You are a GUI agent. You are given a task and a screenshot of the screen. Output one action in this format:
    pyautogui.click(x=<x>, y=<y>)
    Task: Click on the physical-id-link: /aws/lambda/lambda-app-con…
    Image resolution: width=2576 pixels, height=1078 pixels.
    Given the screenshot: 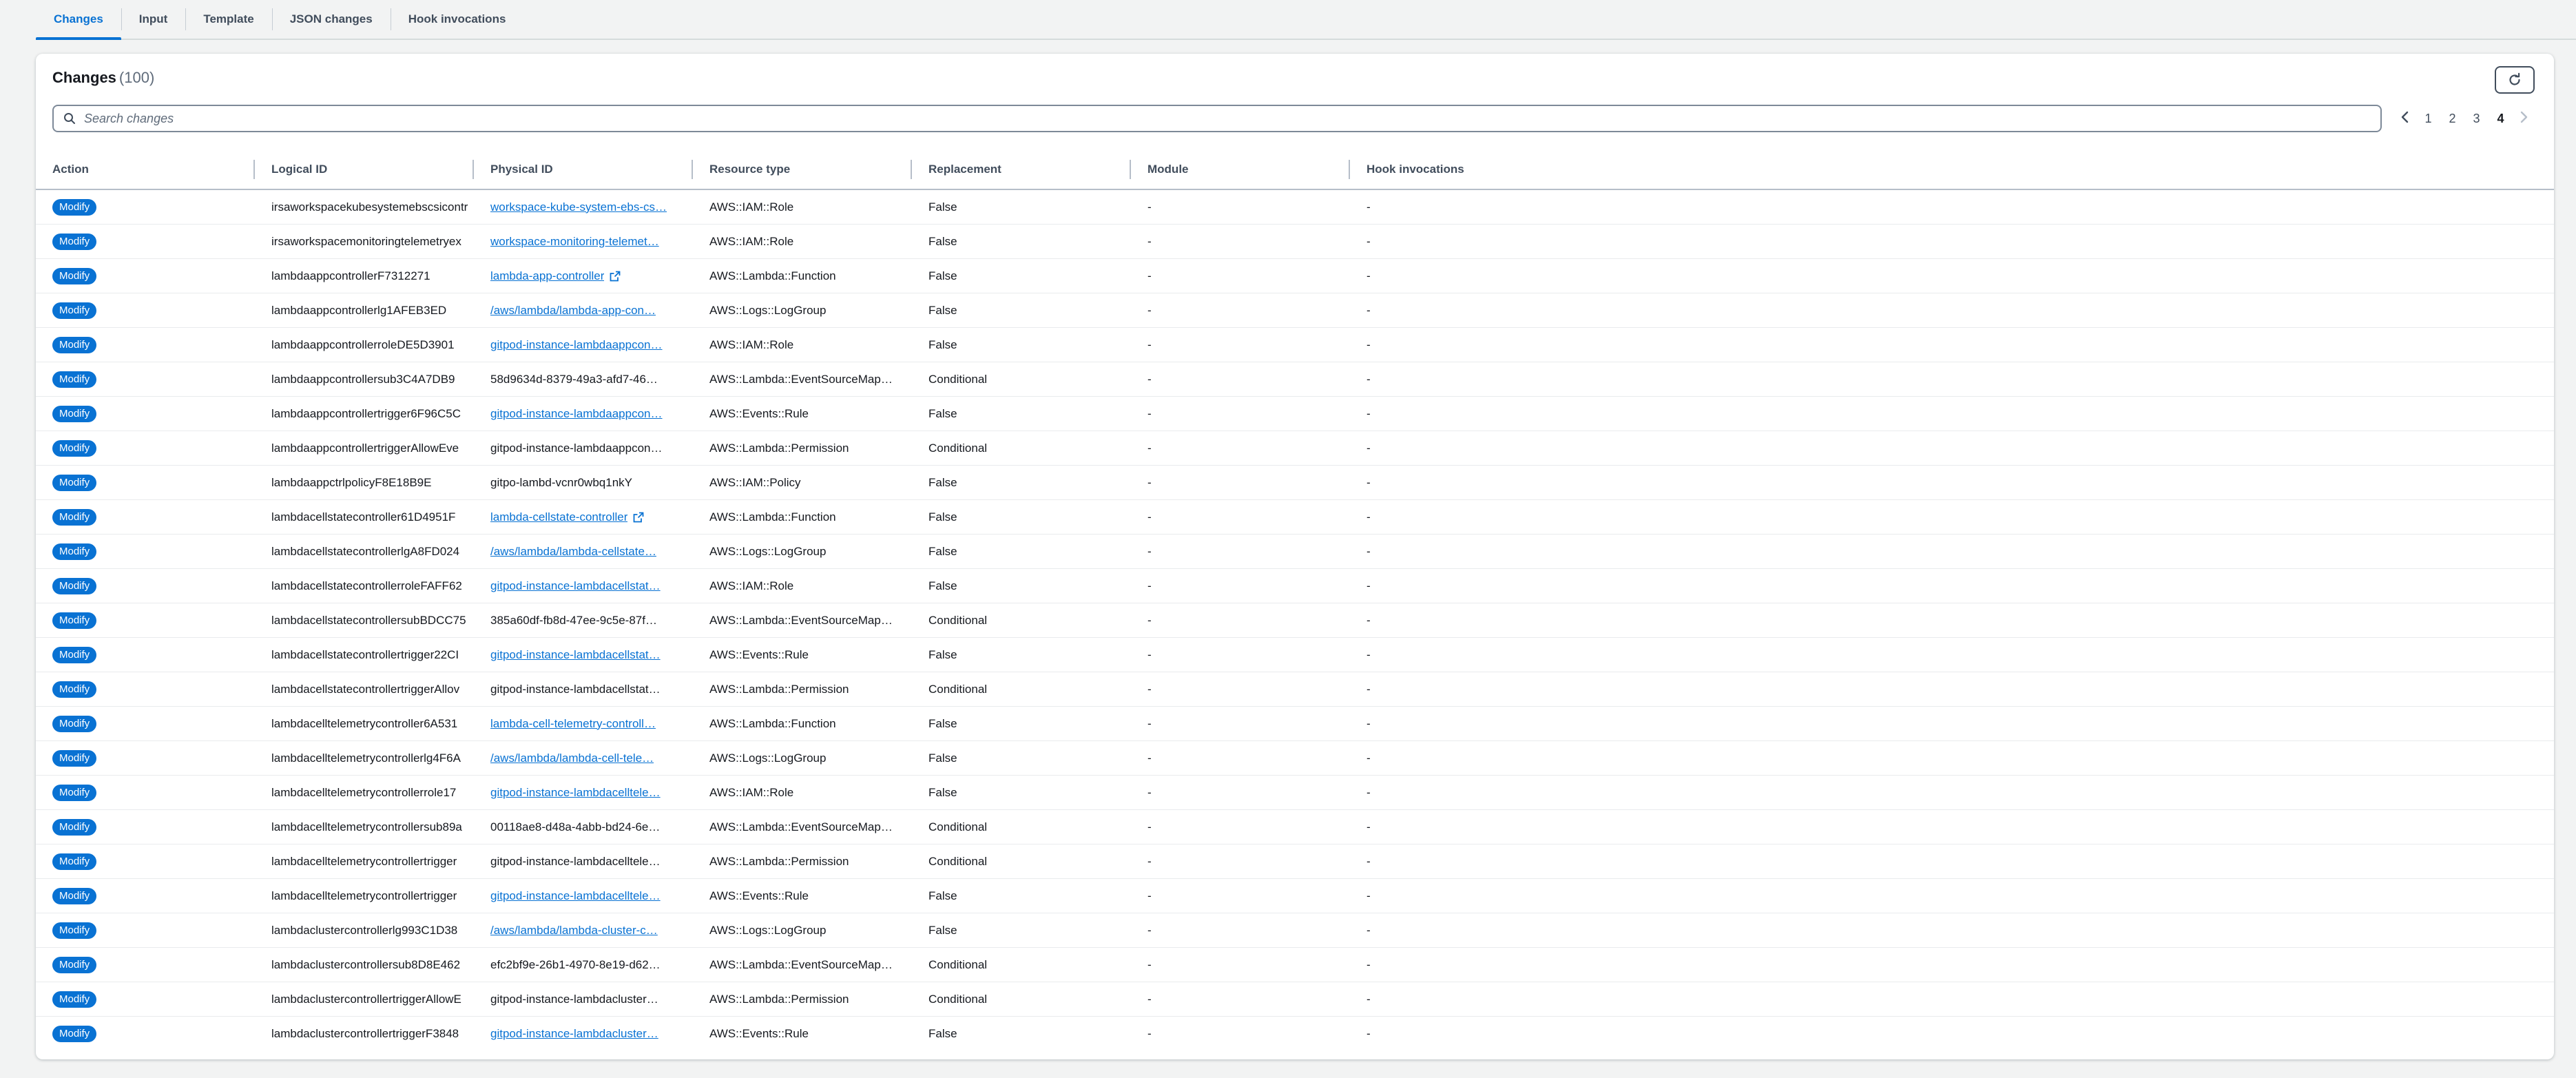 What is the action you would take?
    pyautogui.click(x=573, y=311)
    